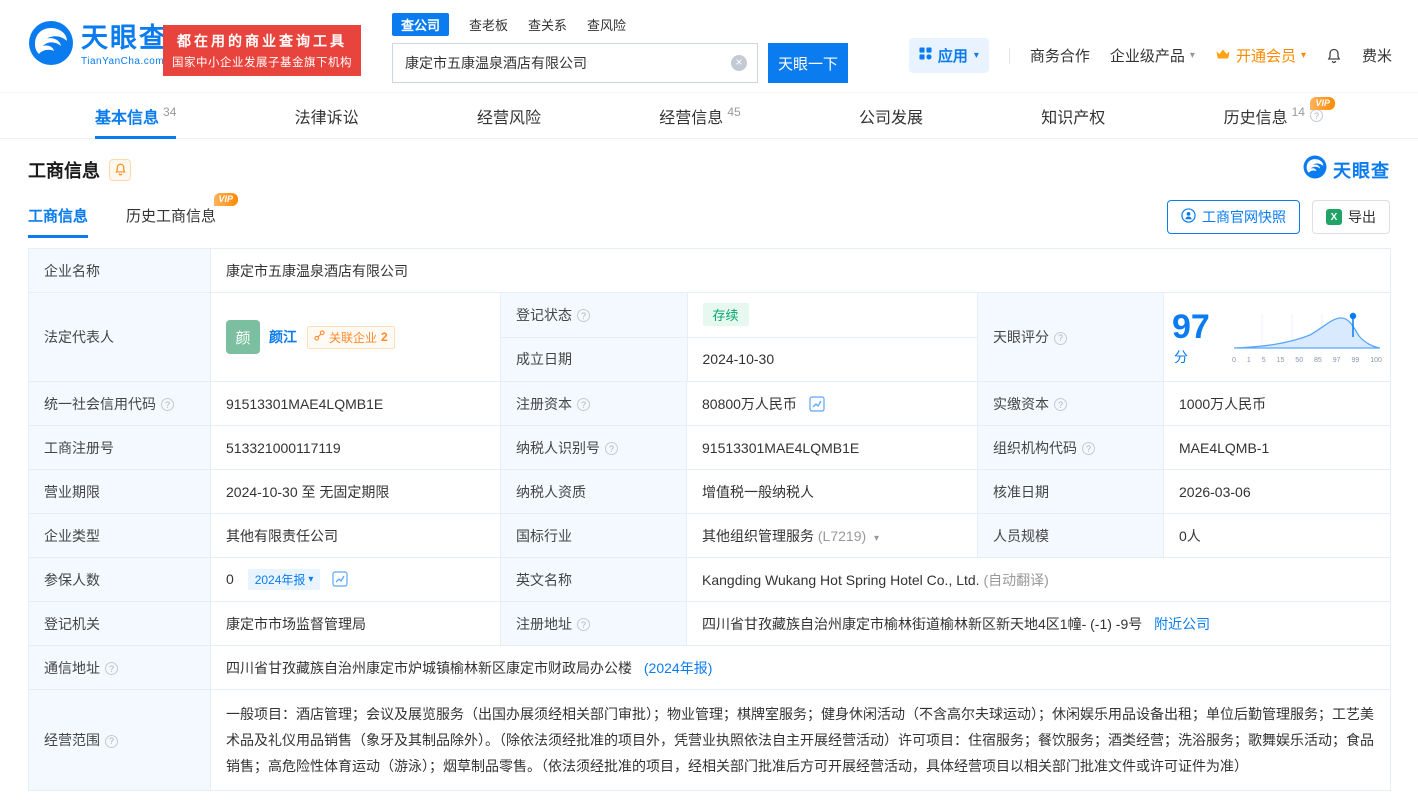 This screenshot has width=1418, height=811. I want to click on mail-address-value: 四川省甘孜藏族自治州康定市炉城镇榆林新区康定市财政局办公楼 (2024年报), so click(800, 667).